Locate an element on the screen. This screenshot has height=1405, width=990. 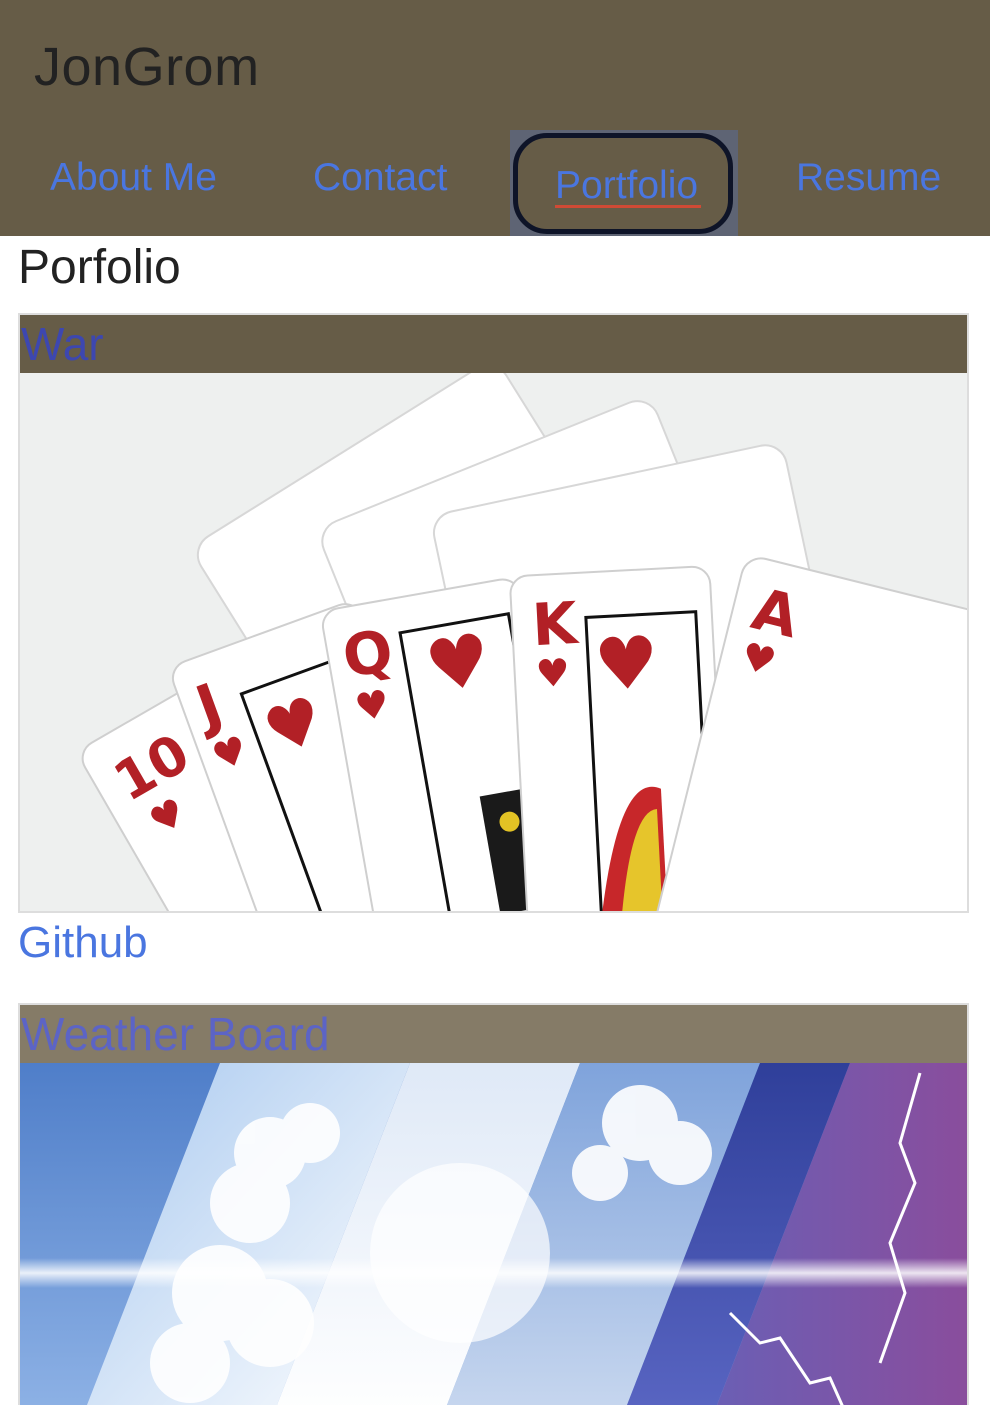
nav-link-resume: Resume is located at coordinates (868, 178).